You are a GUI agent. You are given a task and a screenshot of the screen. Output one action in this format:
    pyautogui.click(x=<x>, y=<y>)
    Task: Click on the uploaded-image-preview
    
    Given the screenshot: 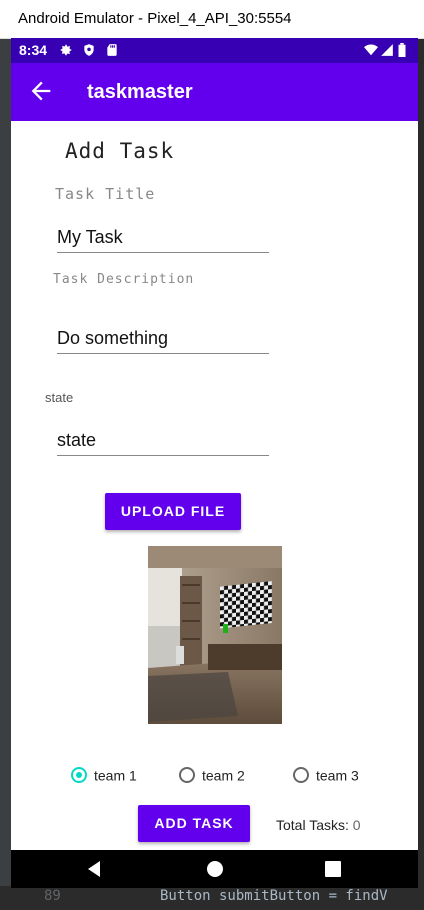 What is the action you would take?
    pyautogui.click(x=215, y=635)
    